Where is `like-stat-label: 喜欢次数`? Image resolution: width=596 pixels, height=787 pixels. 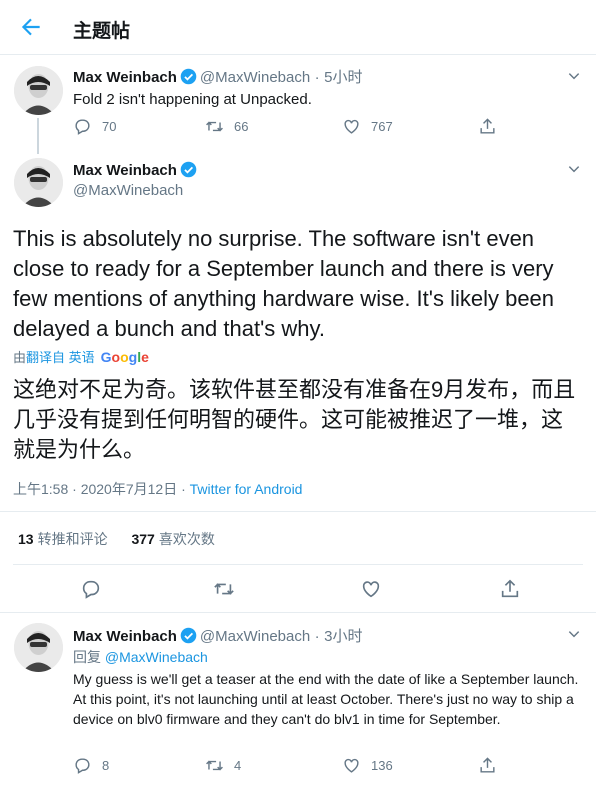
like-stat-label: 喜欢次数 is located at coordinates (186, 539).